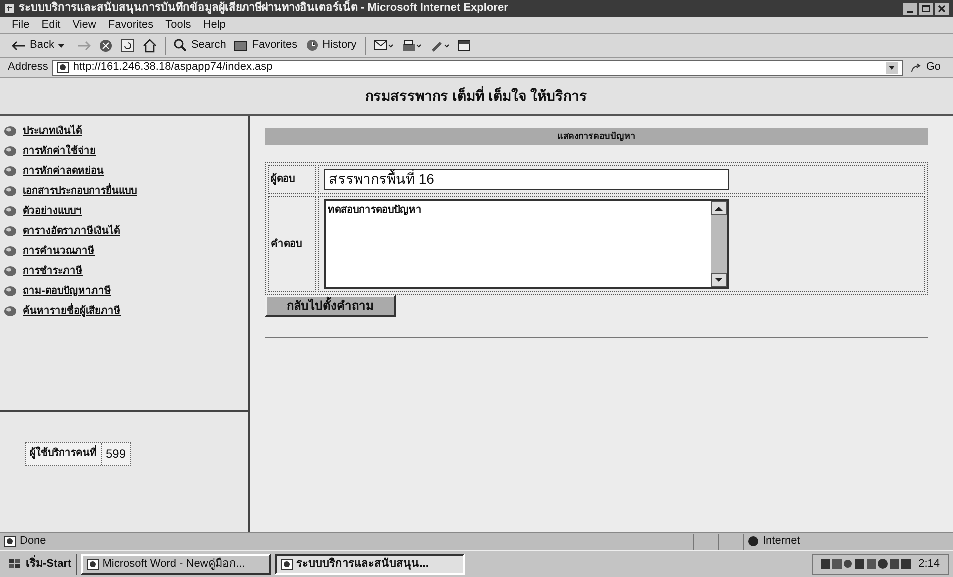  I want to click on responder-label: ผู้ตอบ, so click(283, 179).